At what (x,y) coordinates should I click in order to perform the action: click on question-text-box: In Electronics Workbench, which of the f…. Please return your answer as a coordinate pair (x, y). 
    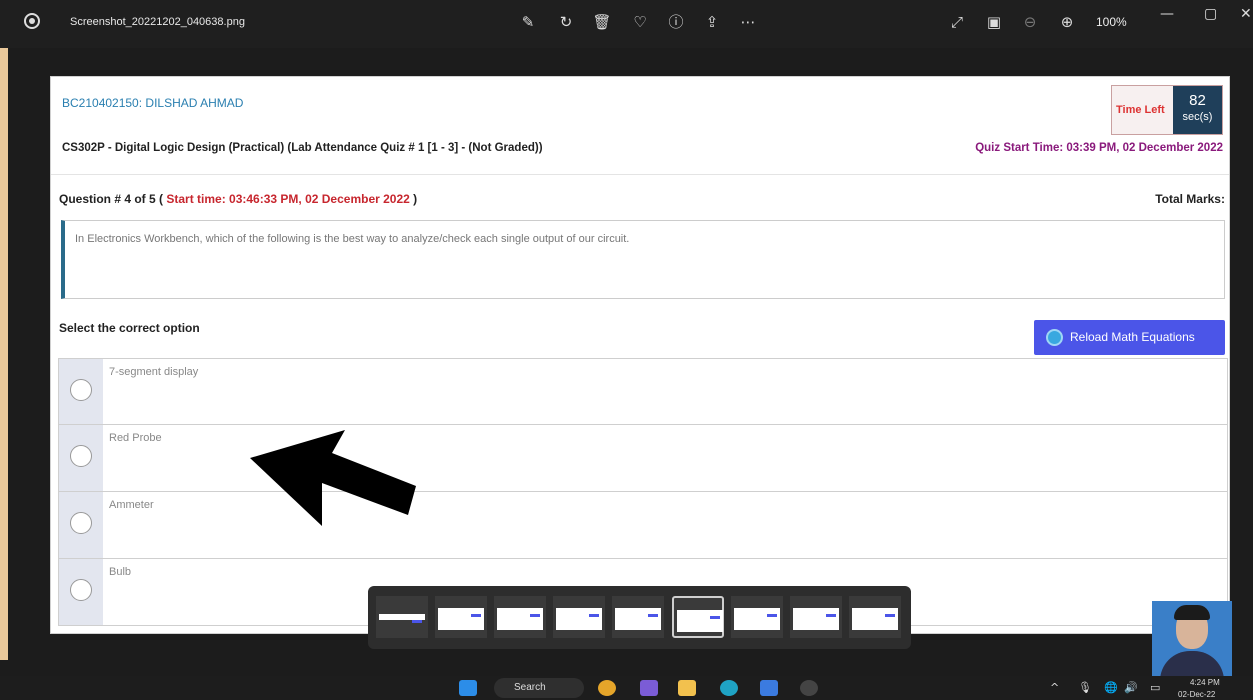
    Looking at the image, I should click on (643, 259).